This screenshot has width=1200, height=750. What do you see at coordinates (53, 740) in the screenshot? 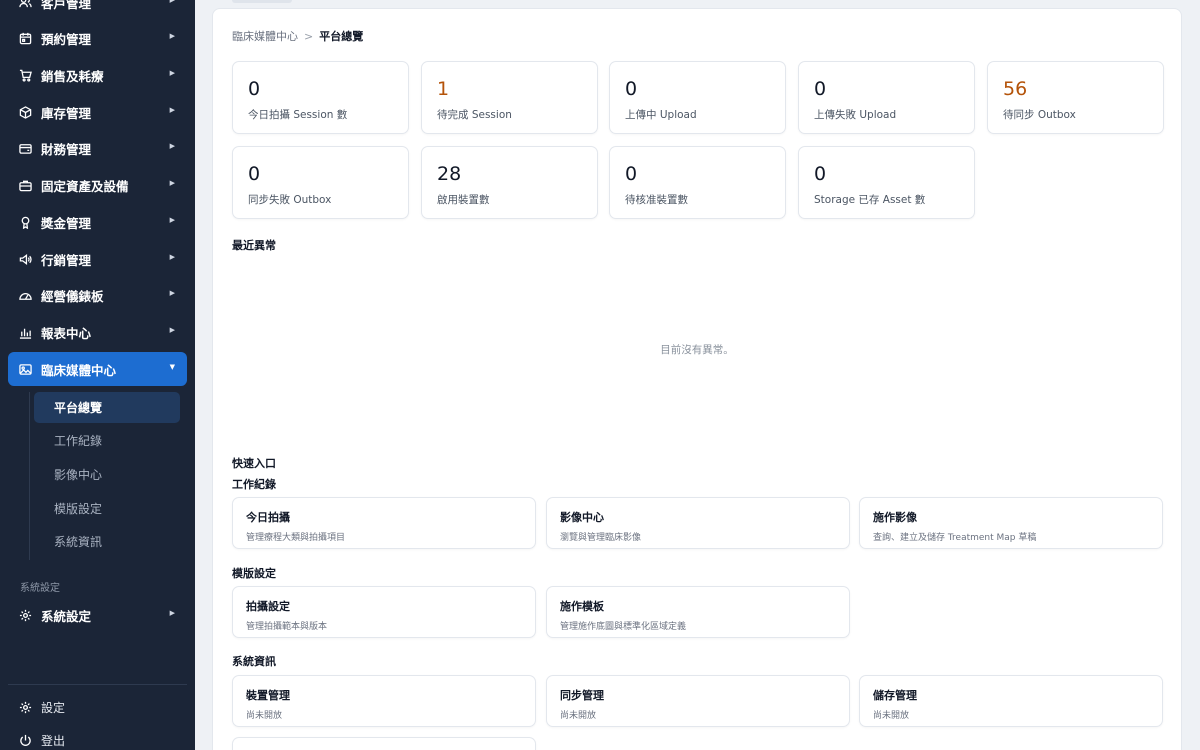
I see `logout-label: 登出` at bounding box center [53, 740].